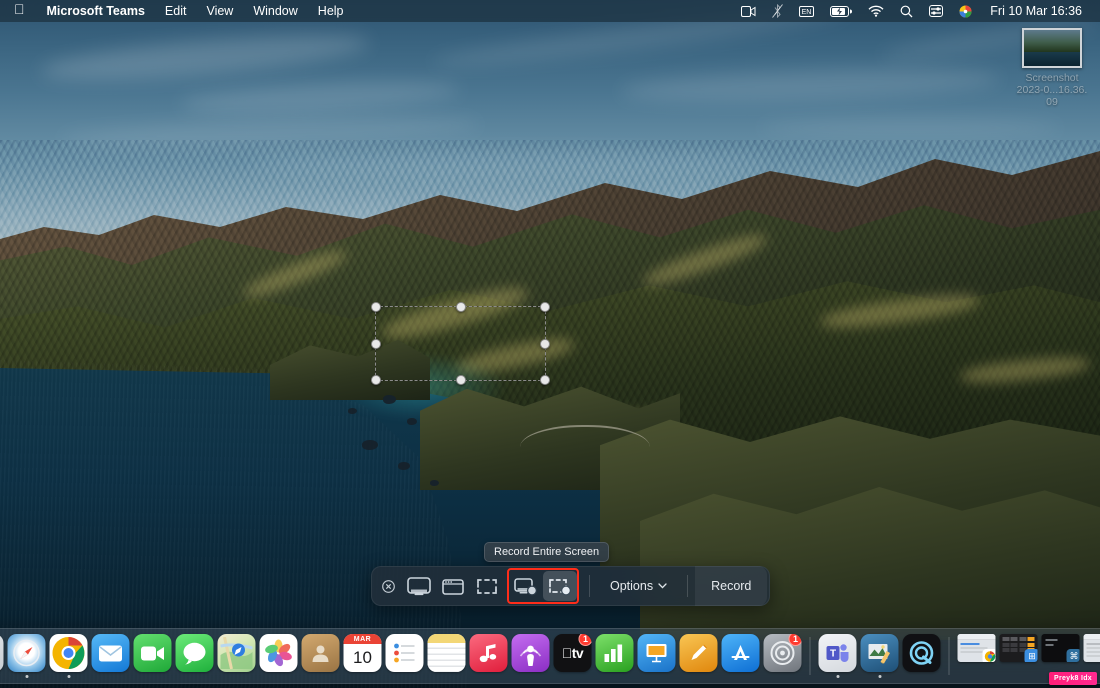 The height and width of the screenshot is (688, 1100). I want to click on record-selected-portion-button, so click(560, 586).